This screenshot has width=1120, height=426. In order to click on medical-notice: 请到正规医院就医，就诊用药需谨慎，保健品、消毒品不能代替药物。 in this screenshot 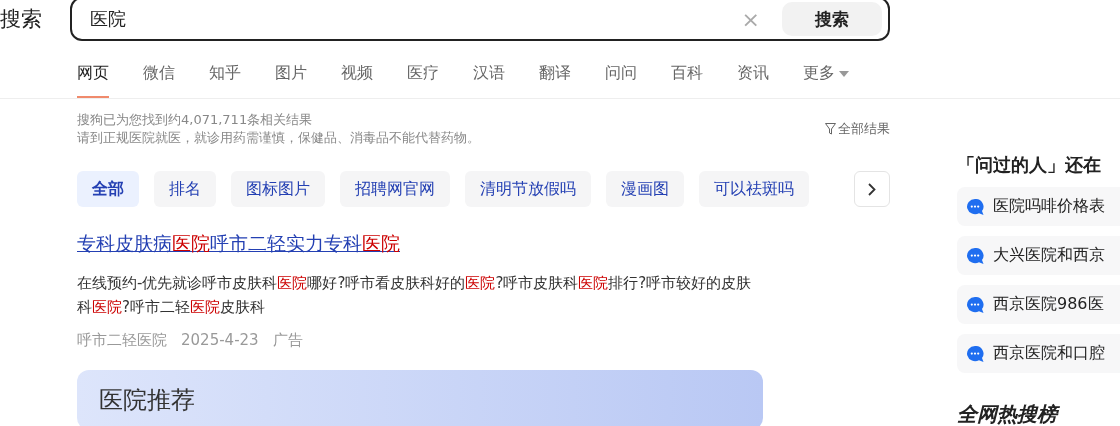, I will do `click(278, 138)`.